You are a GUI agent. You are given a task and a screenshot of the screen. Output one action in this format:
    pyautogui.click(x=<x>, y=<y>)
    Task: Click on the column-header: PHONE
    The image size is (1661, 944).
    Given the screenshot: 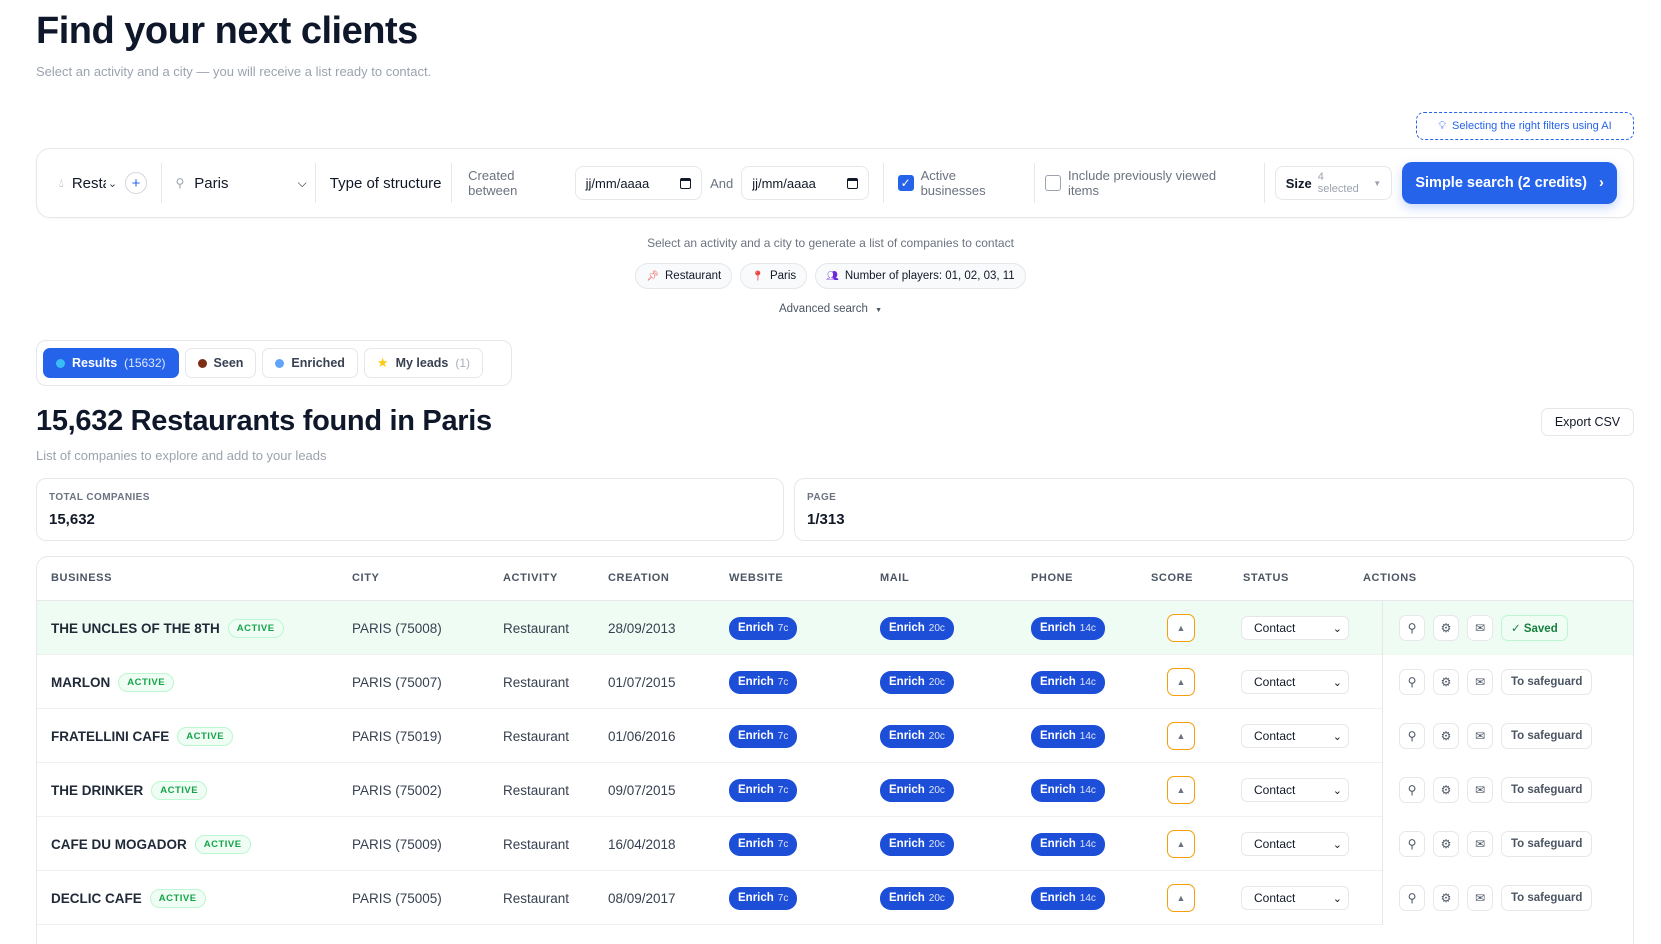 What is the action you would take?
    pyautogui.click(x=1052, y=578)
    